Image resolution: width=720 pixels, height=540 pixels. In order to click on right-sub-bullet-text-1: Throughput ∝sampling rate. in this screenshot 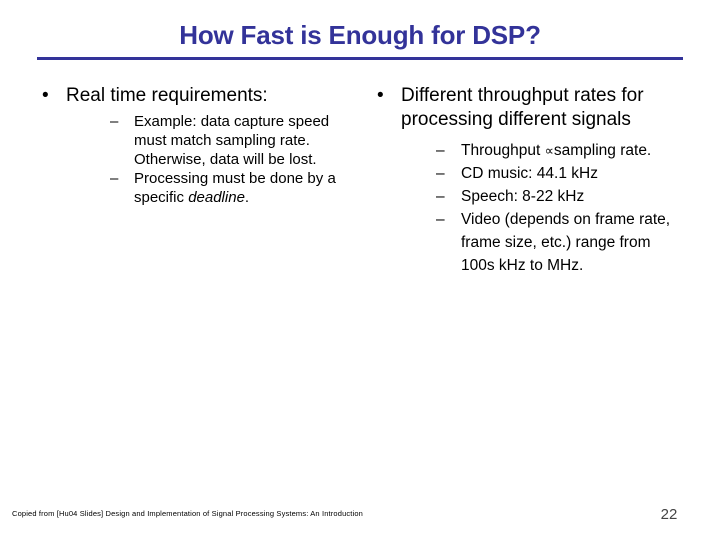, I will do `click(574, 150)`.